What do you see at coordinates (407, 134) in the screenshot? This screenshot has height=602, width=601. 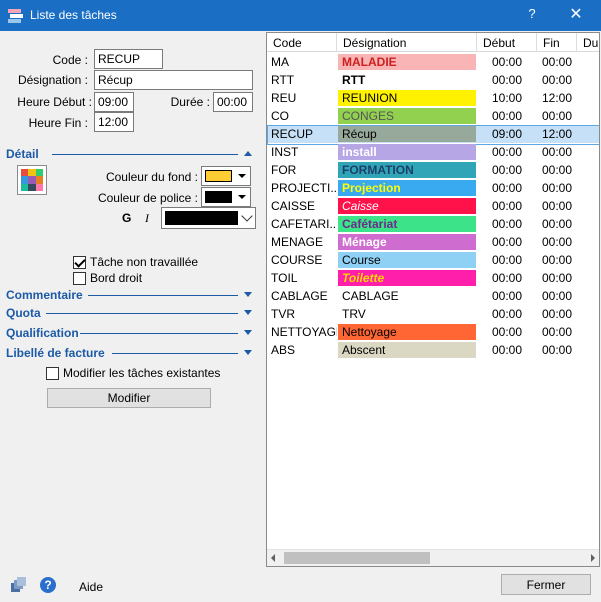 I see `cell-designation: Récup` at bounding box center [407, 134].